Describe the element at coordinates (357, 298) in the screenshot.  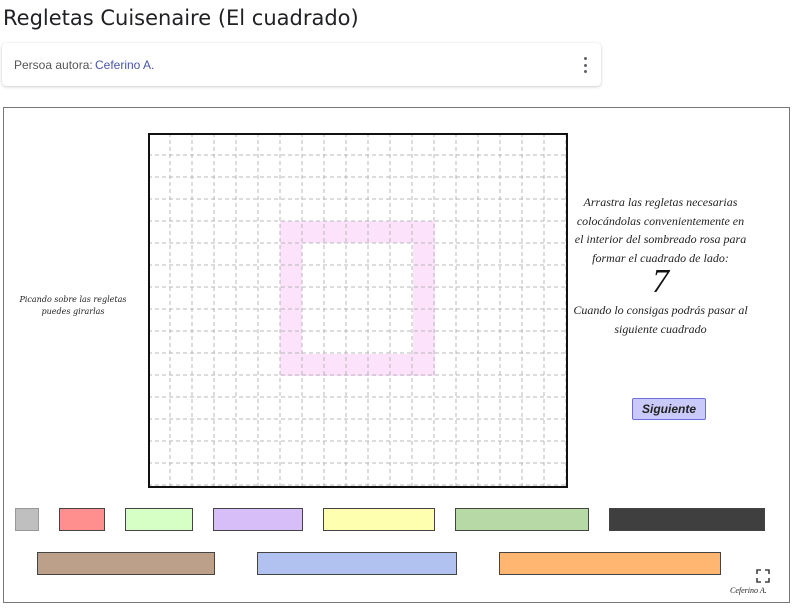
I see `target-square-hole` at that location.